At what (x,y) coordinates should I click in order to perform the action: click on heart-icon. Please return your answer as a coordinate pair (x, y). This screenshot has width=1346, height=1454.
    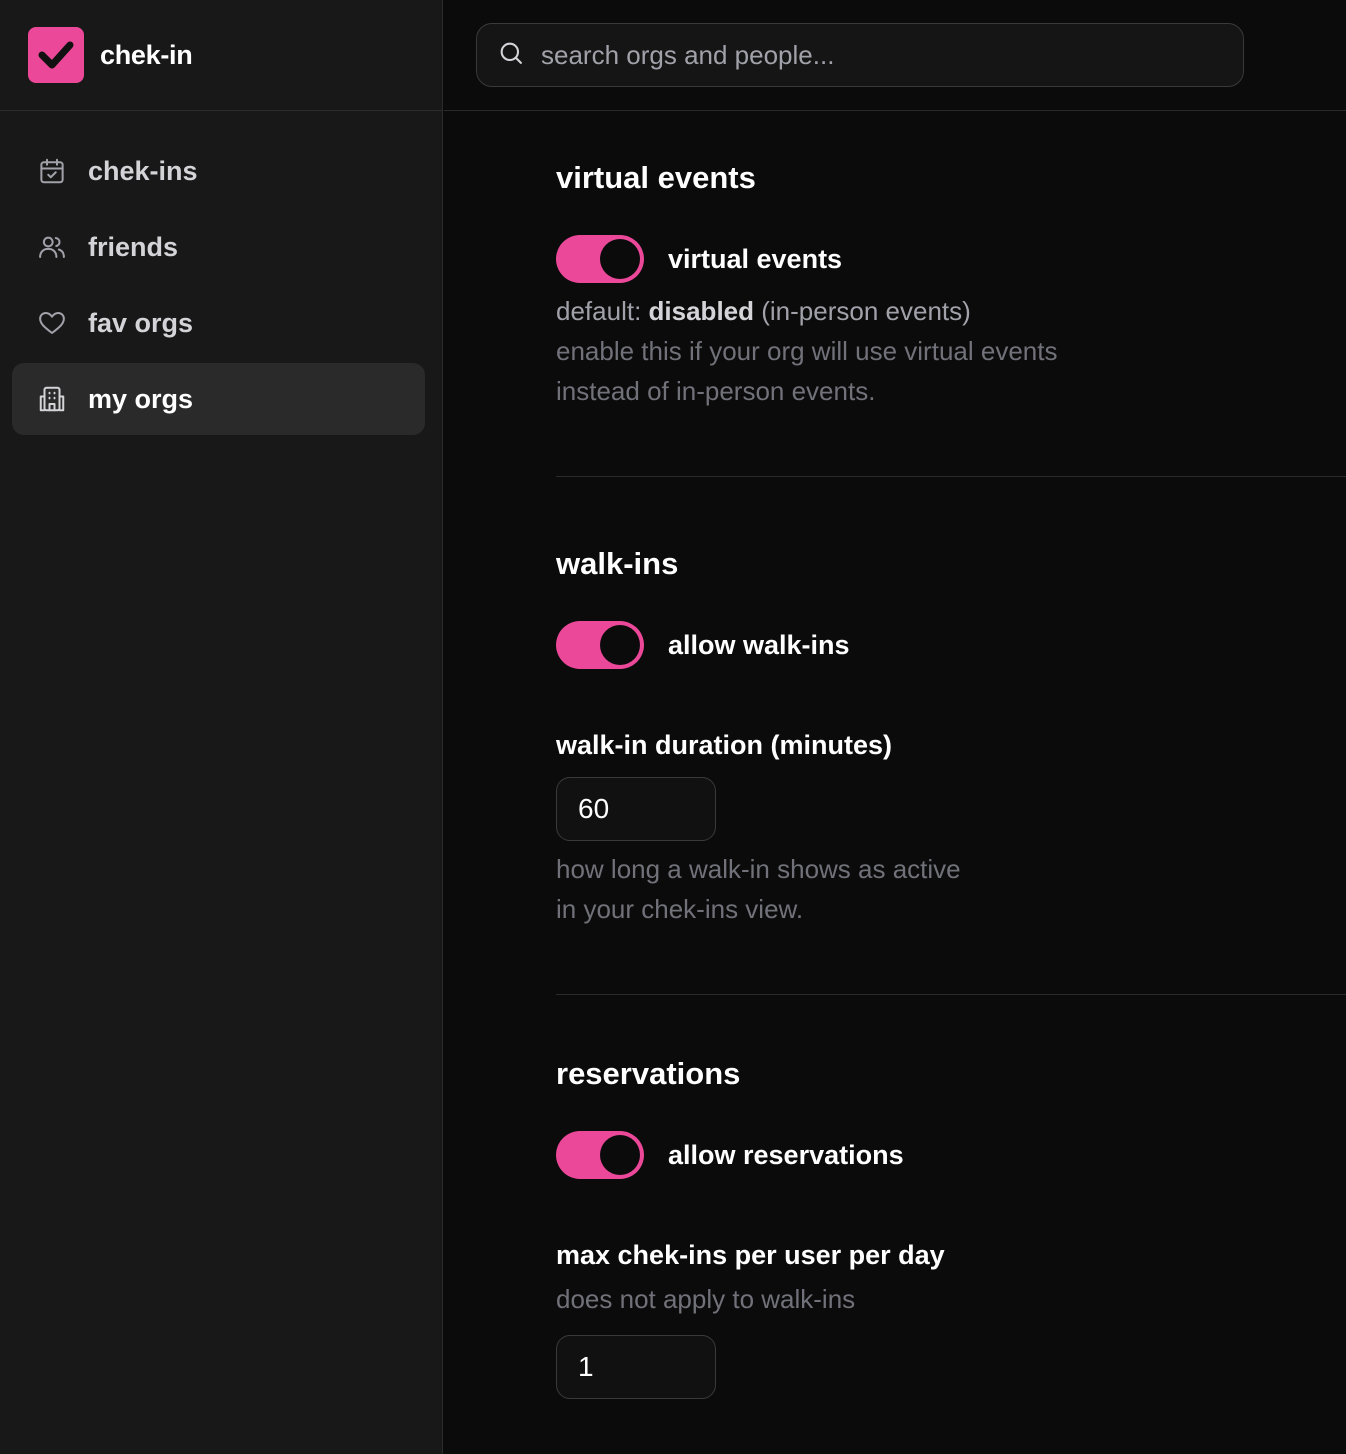
    Looking at the image, I should click on (52, 323).